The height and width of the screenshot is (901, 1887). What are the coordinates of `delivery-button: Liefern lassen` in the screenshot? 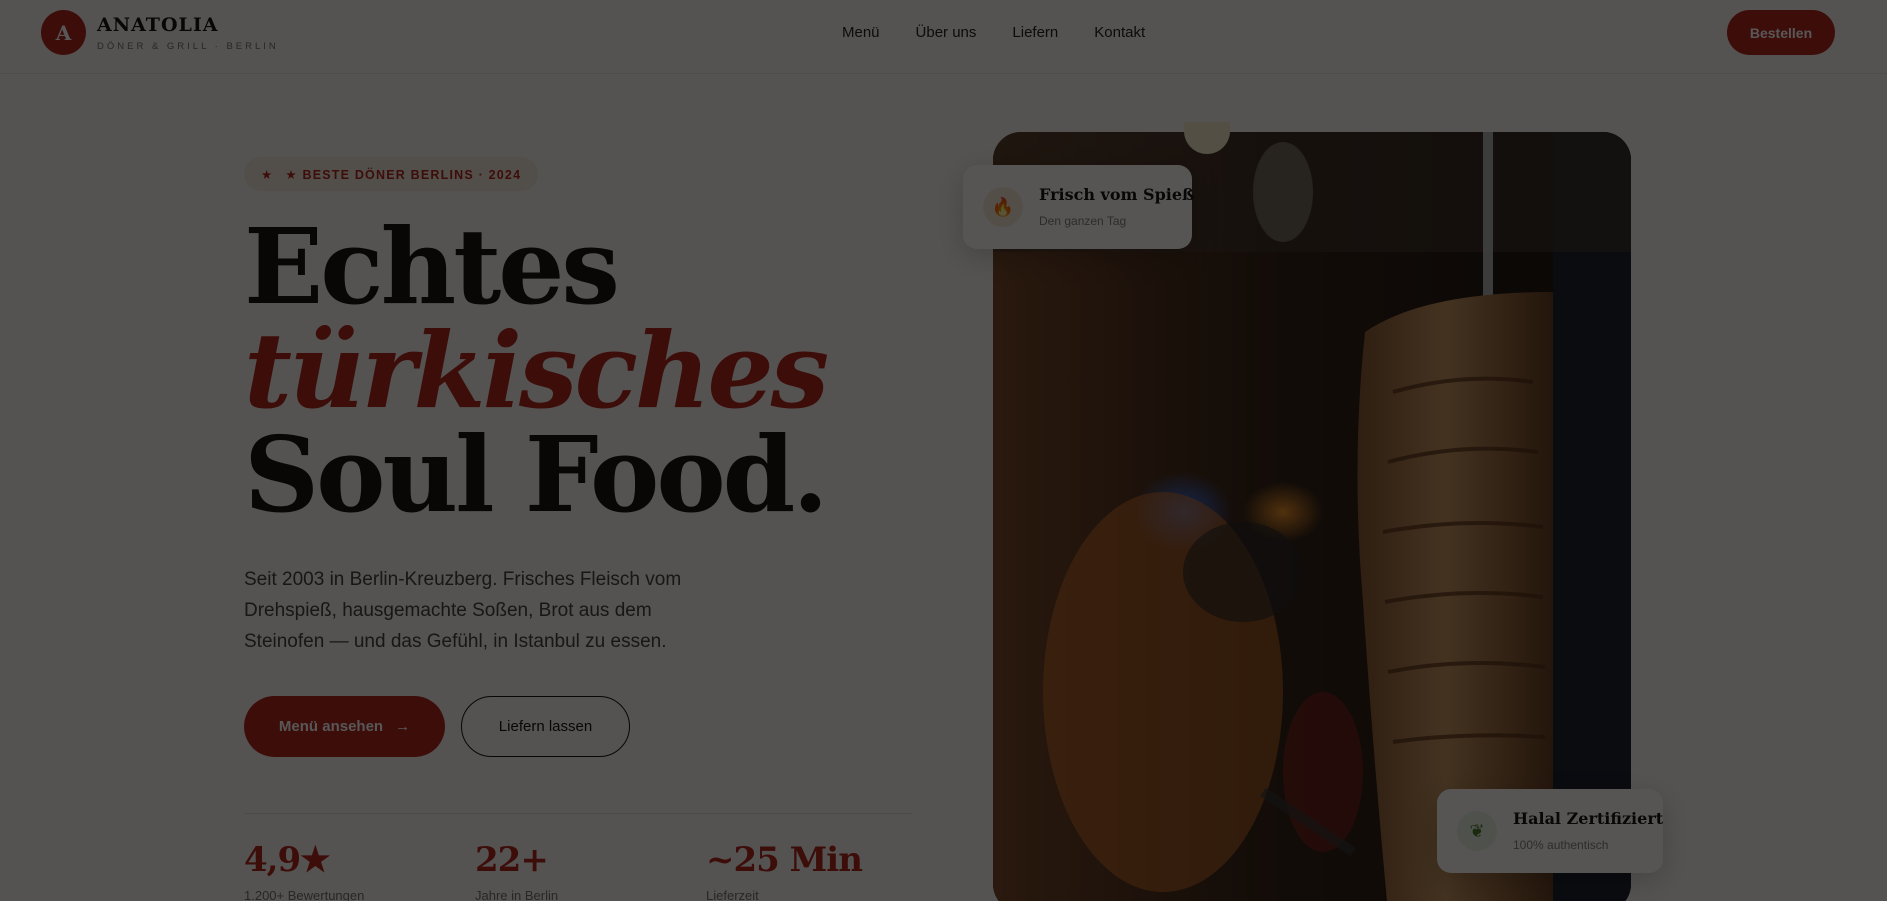 It's located at (545, 726).